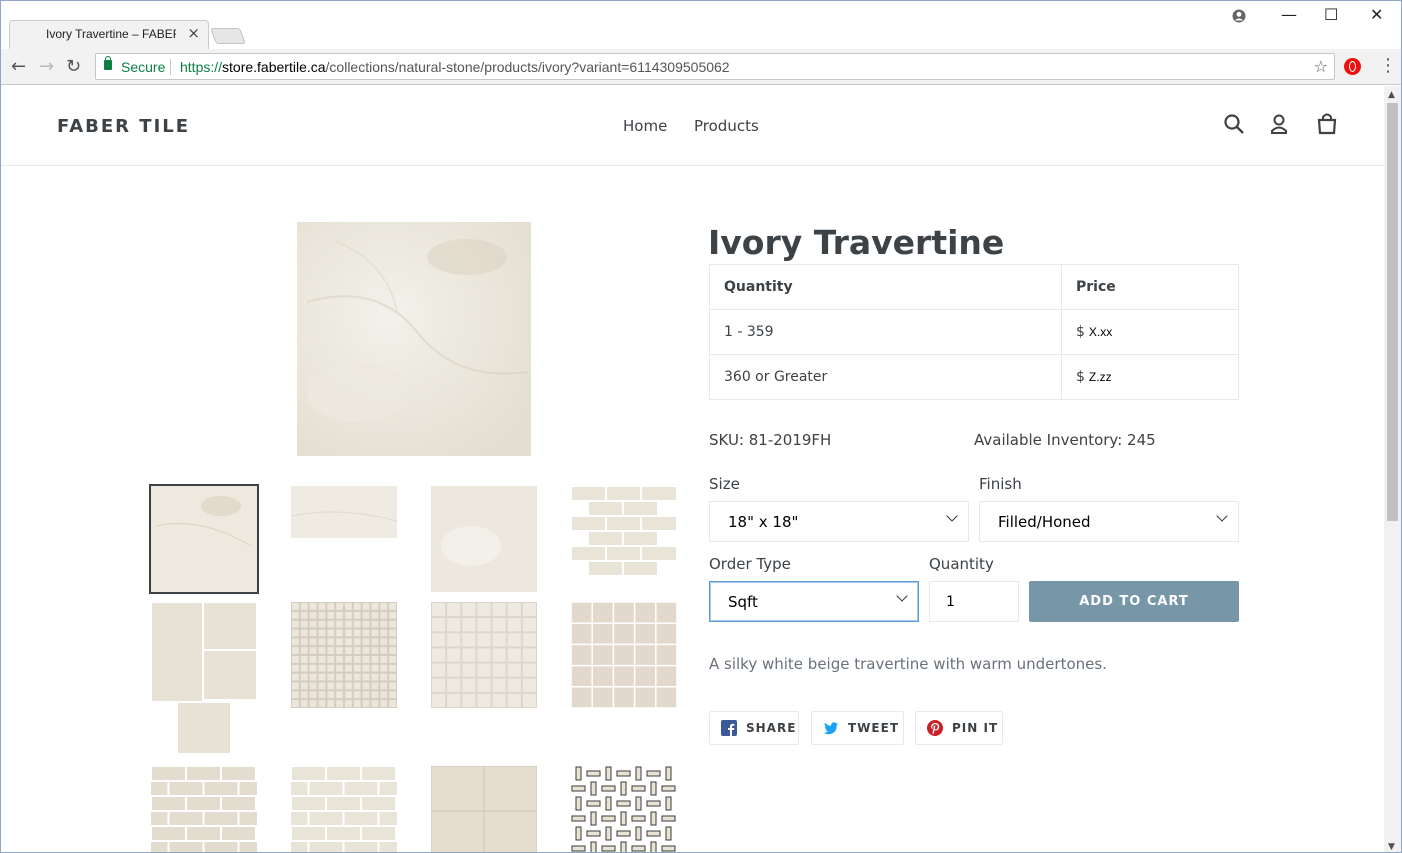 The height and width of the screenshot is (853, 1402). Describe the element at coordinates (1065, 440) in the screenshot. I see `inventory-text: Available Inventory: 245` at that location.